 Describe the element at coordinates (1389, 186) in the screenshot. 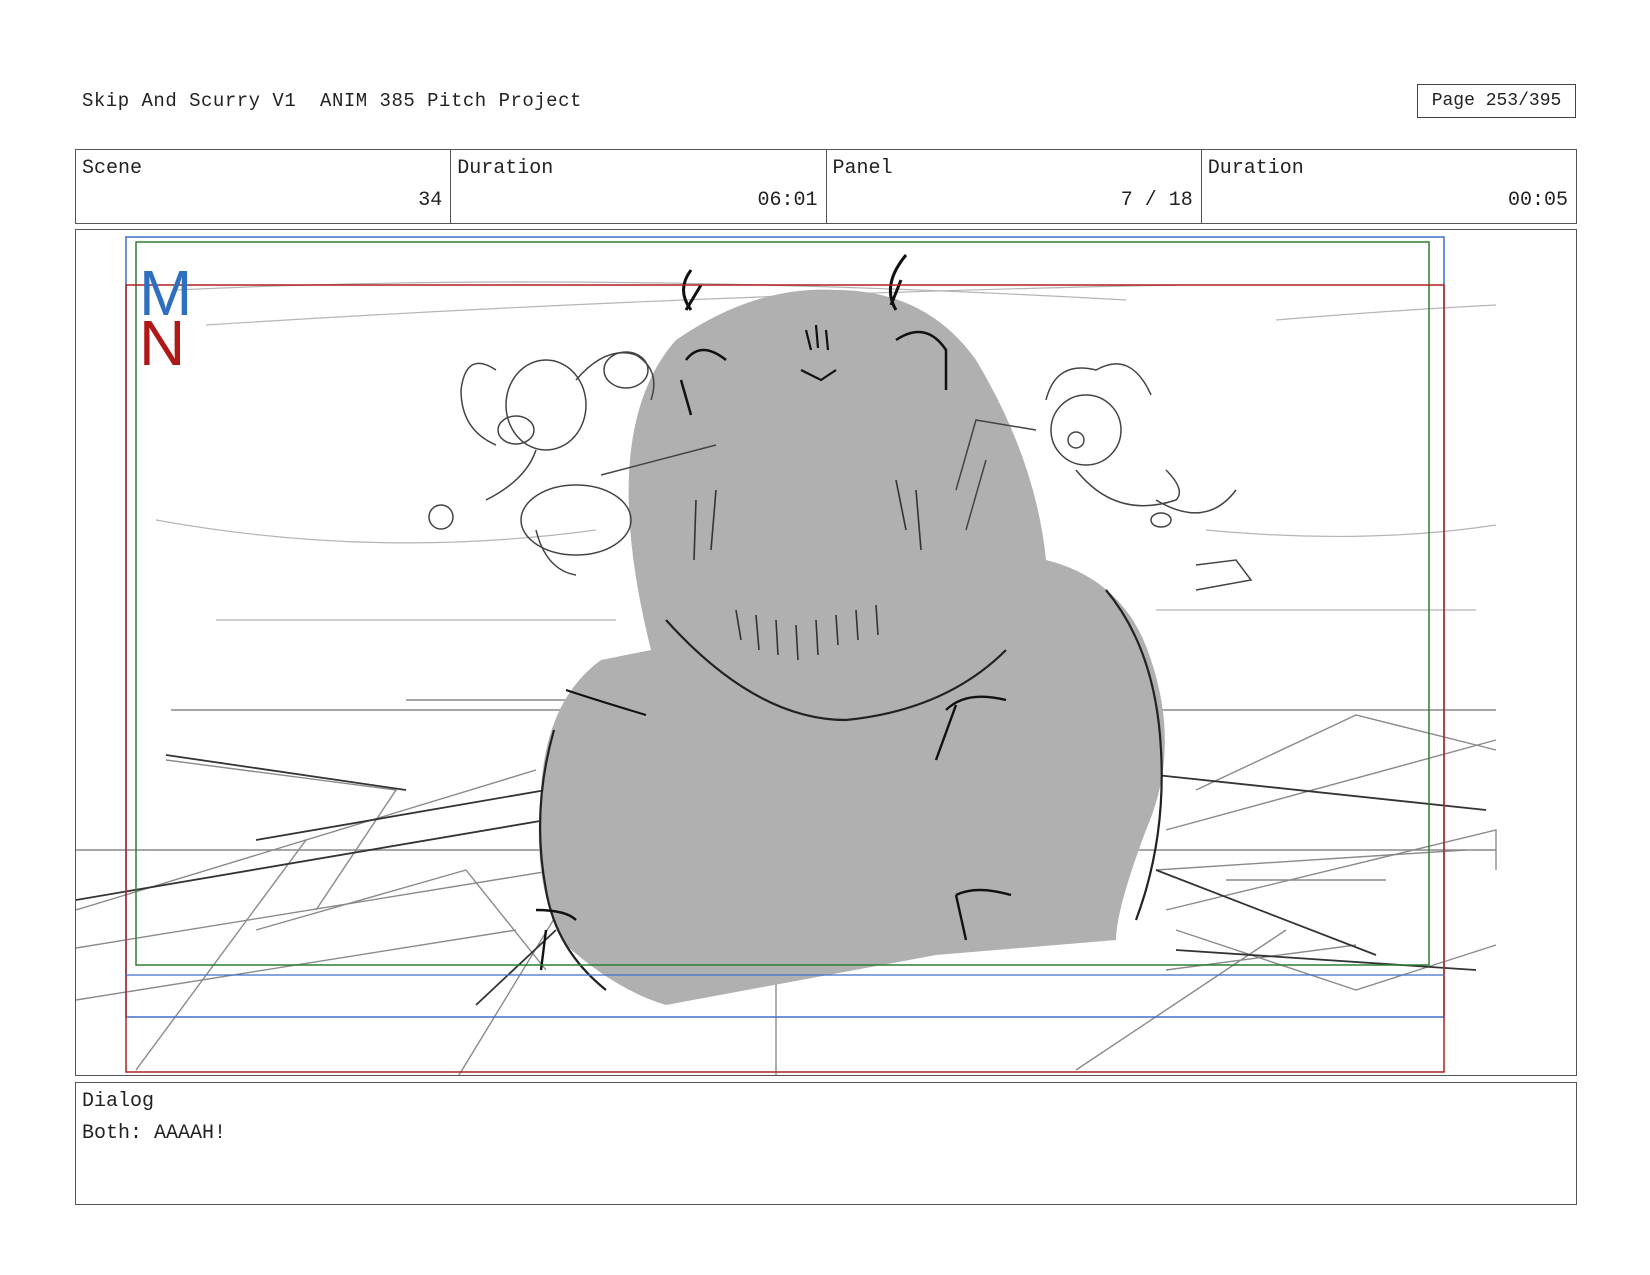

I see `panel-duration-cell: Duration 00:05` at that location.